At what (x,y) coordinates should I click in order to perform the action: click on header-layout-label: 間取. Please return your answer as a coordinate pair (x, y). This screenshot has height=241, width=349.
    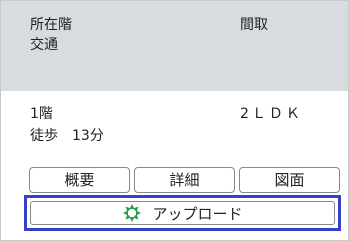
    Looking at the image, I should click on (254, 25).